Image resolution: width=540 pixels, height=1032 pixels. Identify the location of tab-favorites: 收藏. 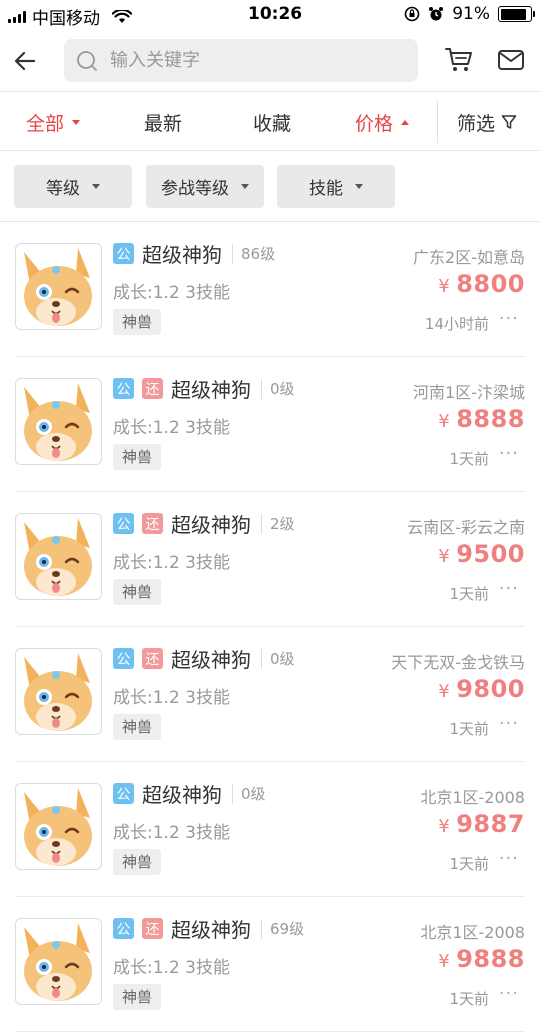
(272, 122).